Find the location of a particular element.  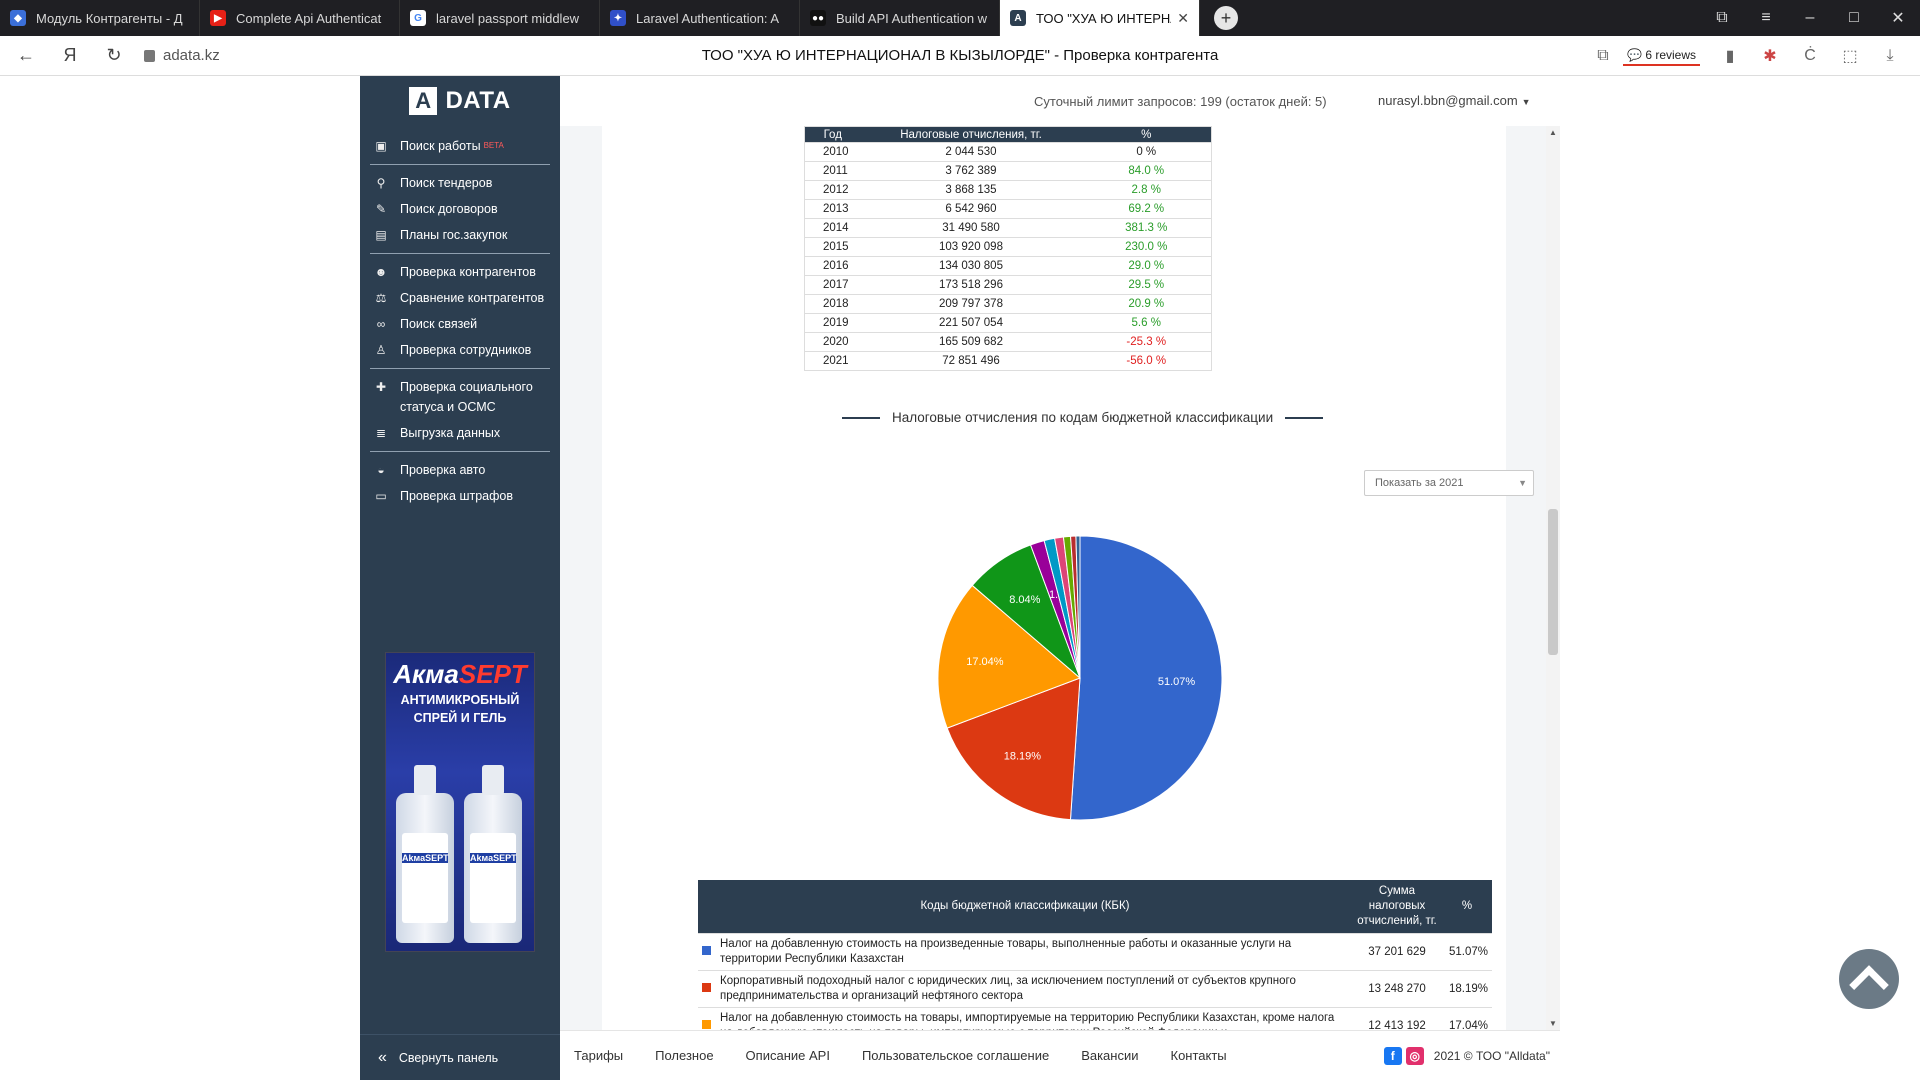

browser-tab: Glaravel passport middlew is located at coordinates (500, 18).